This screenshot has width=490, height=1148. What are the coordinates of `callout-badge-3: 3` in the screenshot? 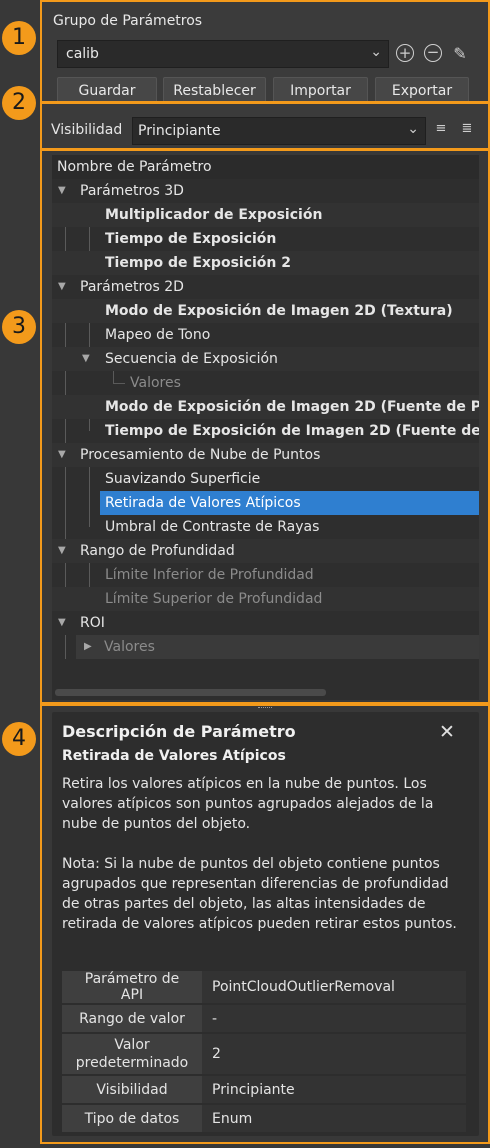 It's located at (19, 327).